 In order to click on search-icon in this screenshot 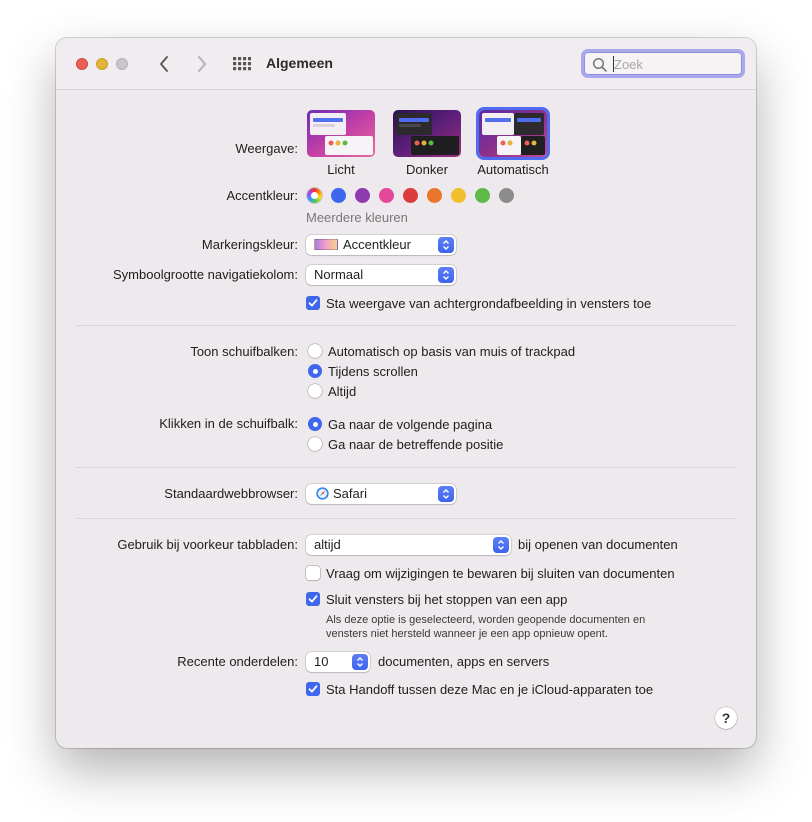, I will do `click(599, 64)`.